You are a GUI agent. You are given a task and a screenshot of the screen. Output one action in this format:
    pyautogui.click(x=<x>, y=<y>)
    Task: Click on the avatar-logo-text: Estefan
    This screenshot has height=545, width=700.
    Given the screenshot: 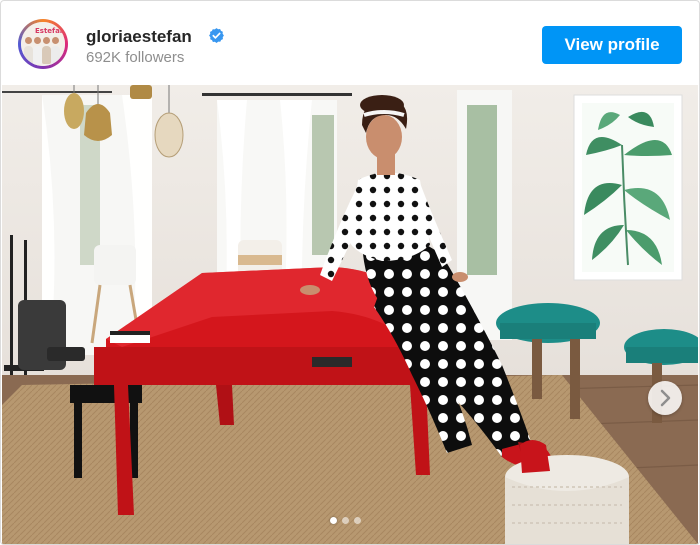 What is the action you would take?
    pyautogui.click(x=50, y=31)
    